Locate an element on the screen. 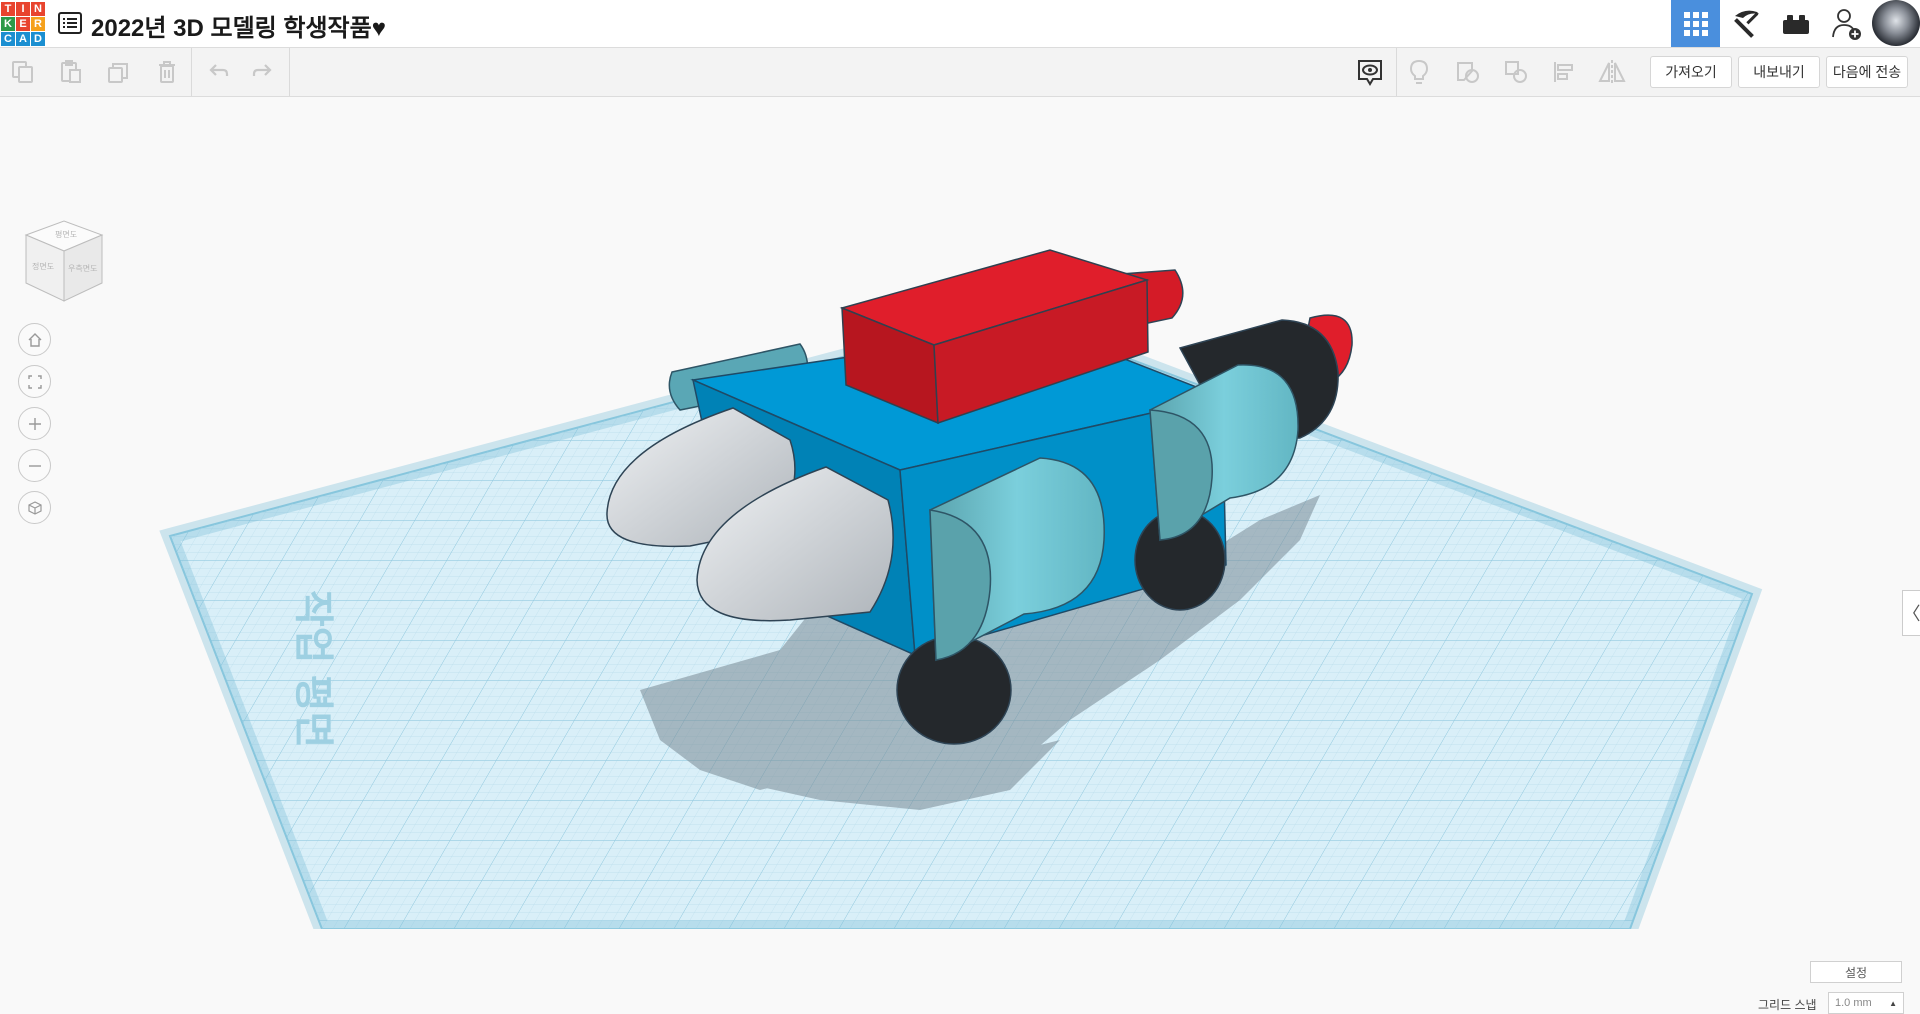 This screenshot has height=1014, width=1920. send-to-button: 다음에 전송 is located at coordinates (1867, 72).